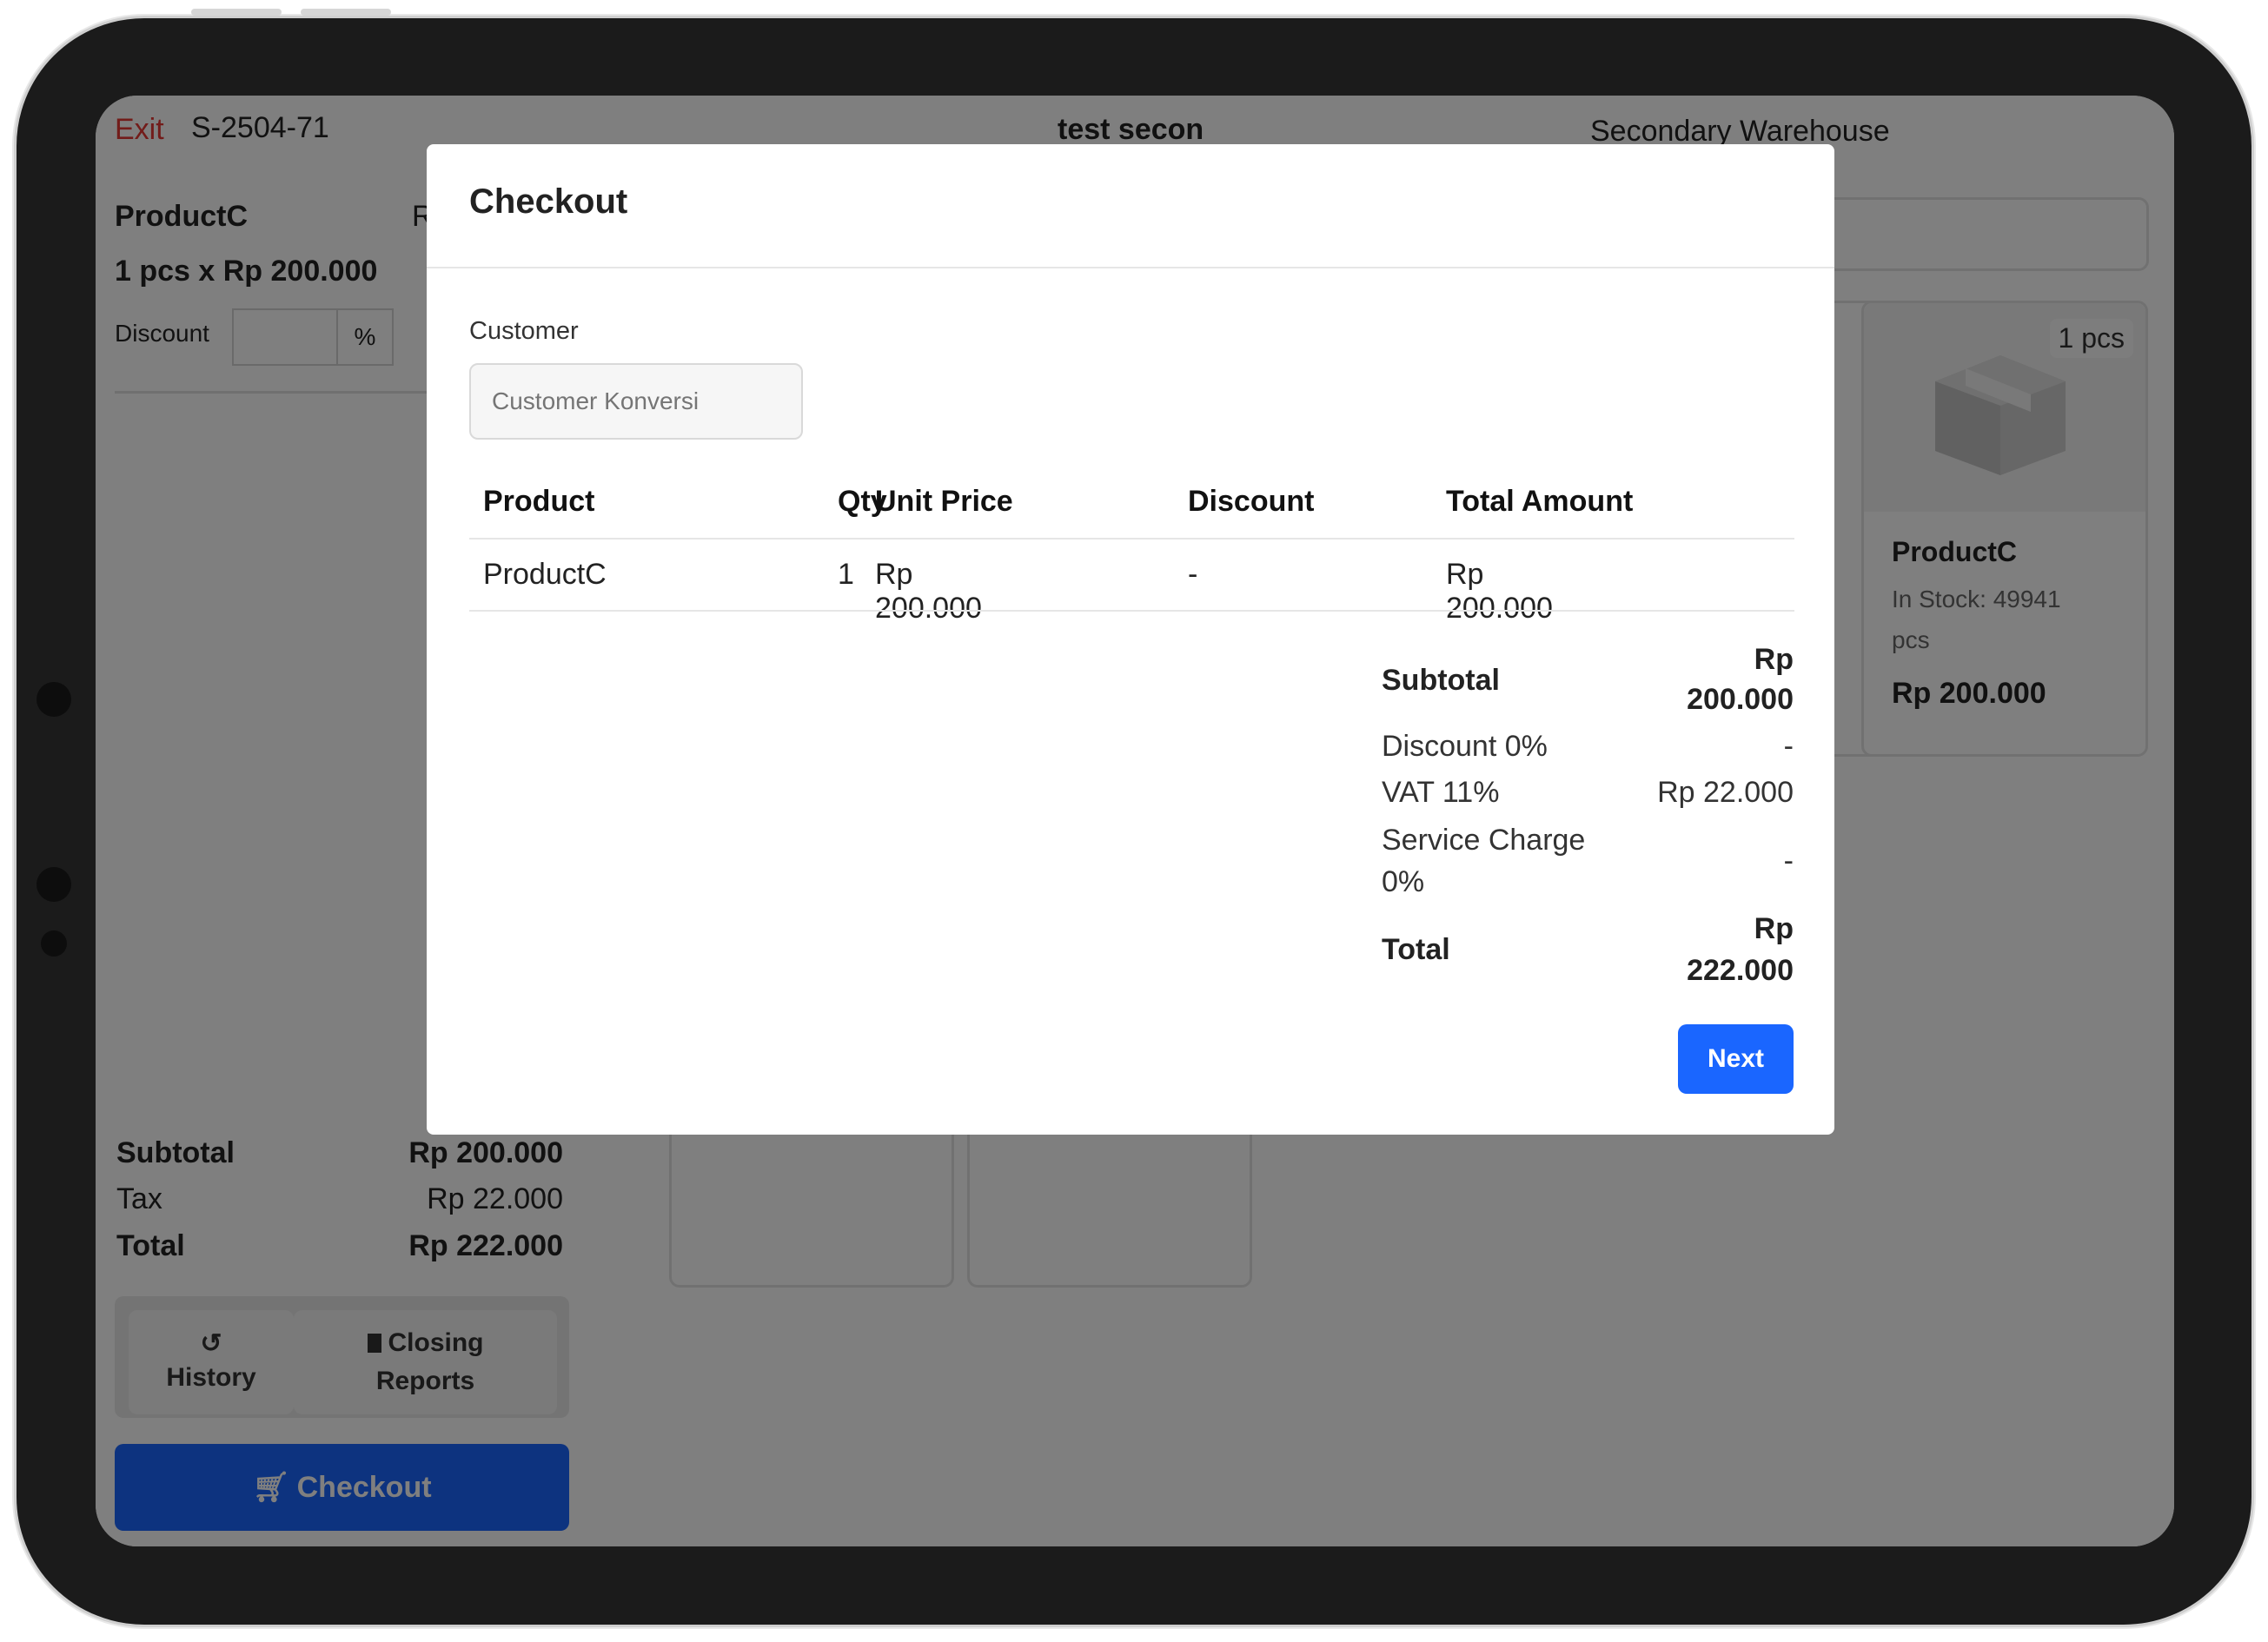 This screenshot has height=1642, width=2268. What do you see at coordinates (1774, 928) in the screenshot?
I see `summary-total-currency: Rp` at bounding box center [1774, 928].